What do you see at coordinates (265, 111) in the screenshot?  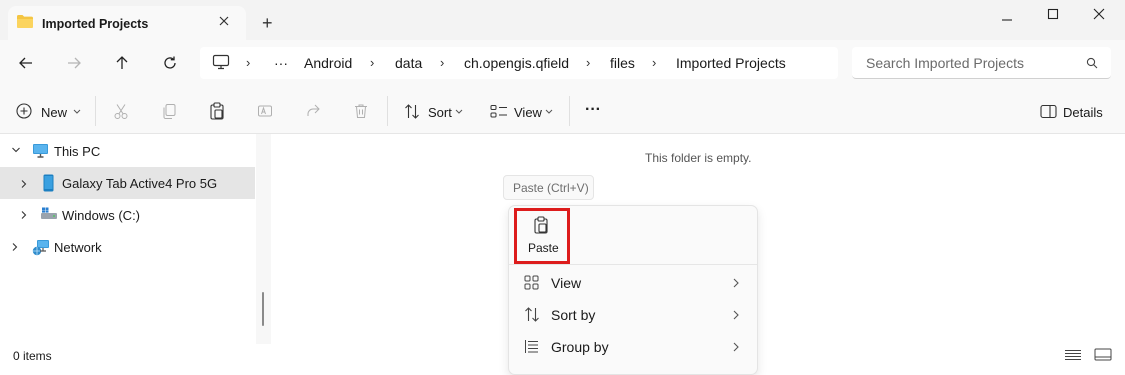 I see `rename-icon` at bounding box center [265, 111].